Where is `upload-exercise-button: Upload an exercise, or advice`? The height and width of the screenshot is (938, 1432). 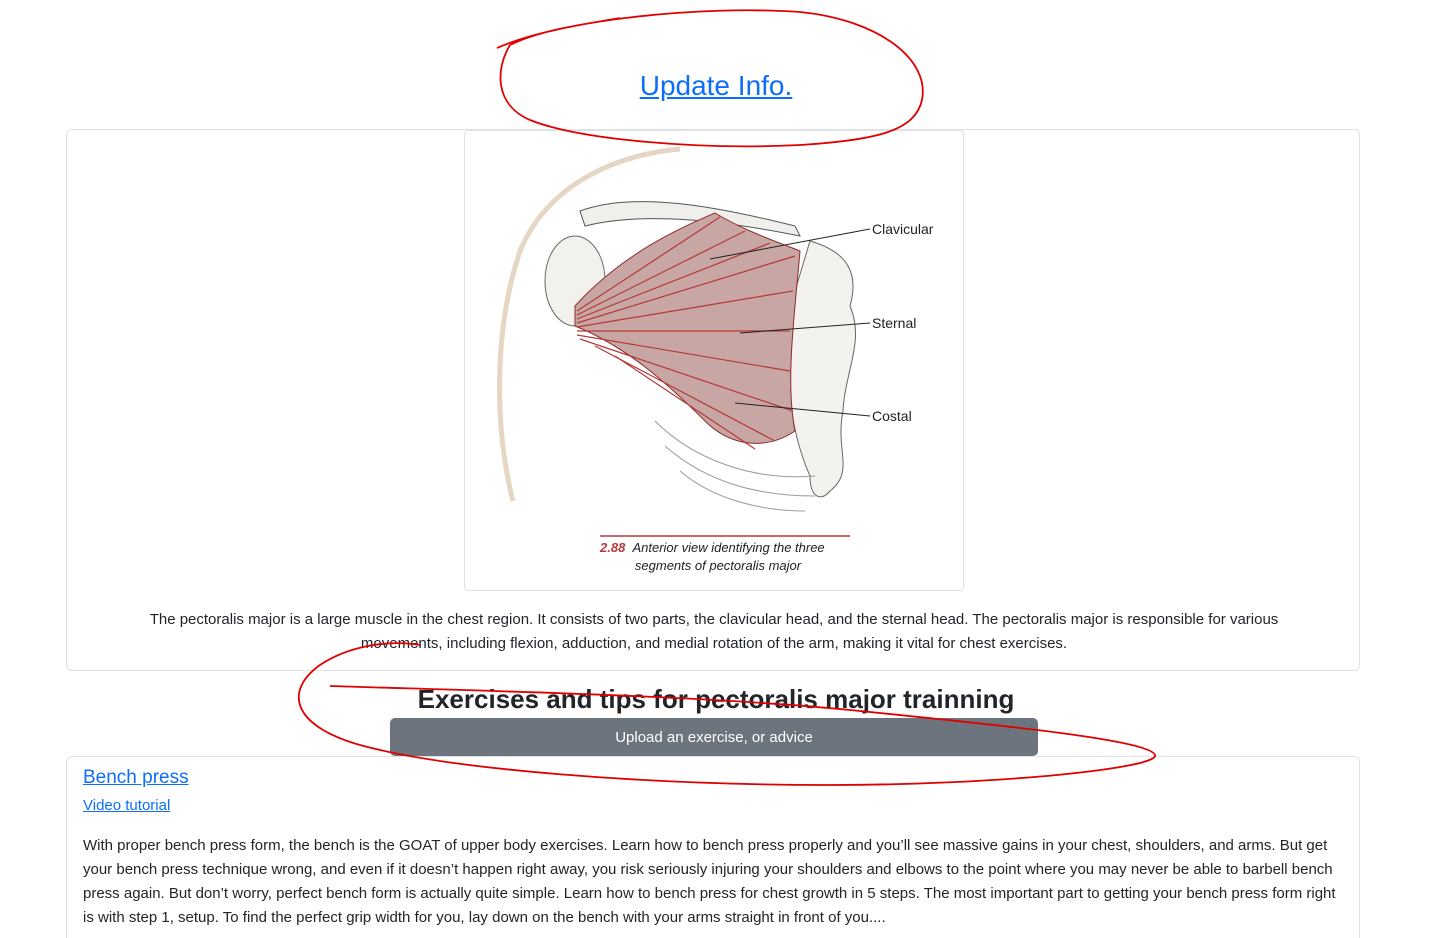
upload-exercise-button: Upload an exercise, or advice is located at coordinates (714, 737).